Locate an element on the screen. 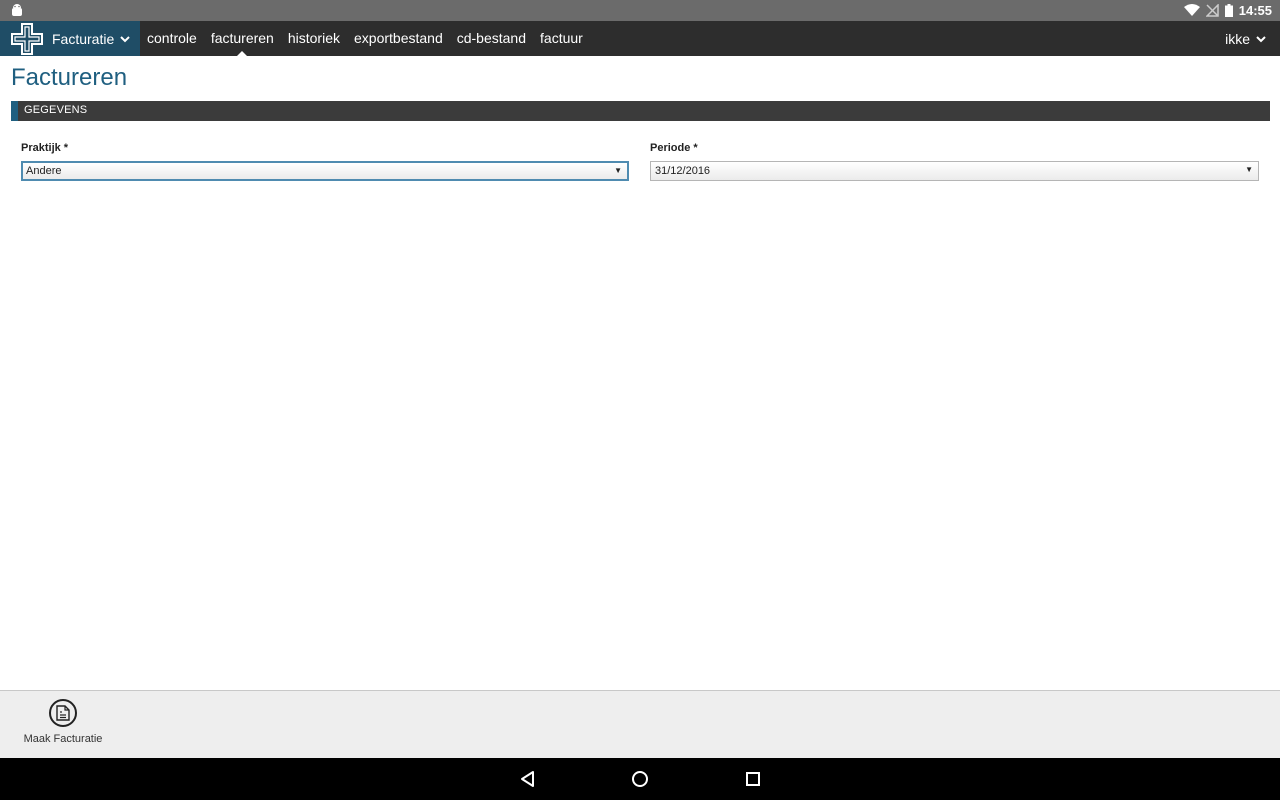  user-name: ikke is located at coordinates (1237, 38).